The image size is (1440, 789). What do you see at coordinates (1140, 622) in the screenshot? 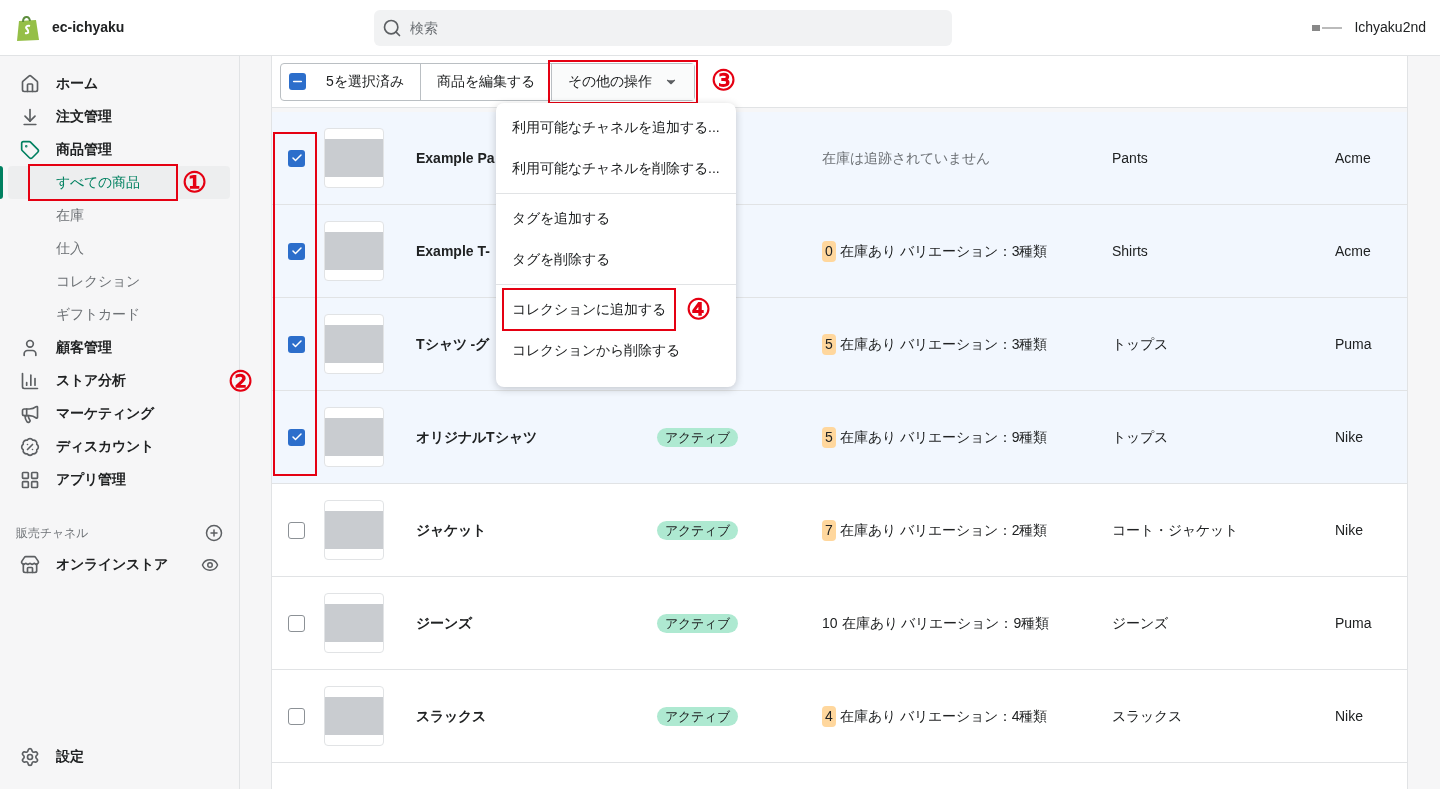
I see `product-type: ジーンズ` at bounding box center [1140, 622].